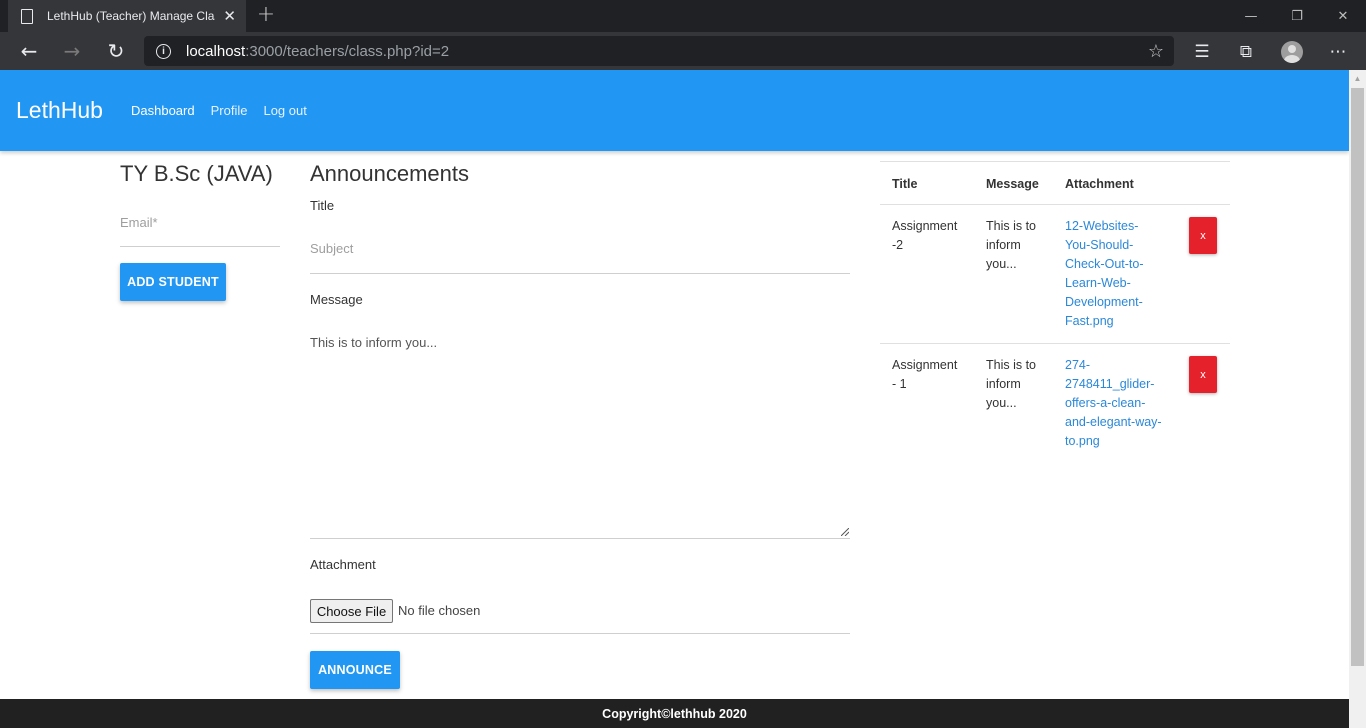 This screenshot has height=728, width=1366. I want to click on nav-dashboard: Dashboard, so click(163, 110).